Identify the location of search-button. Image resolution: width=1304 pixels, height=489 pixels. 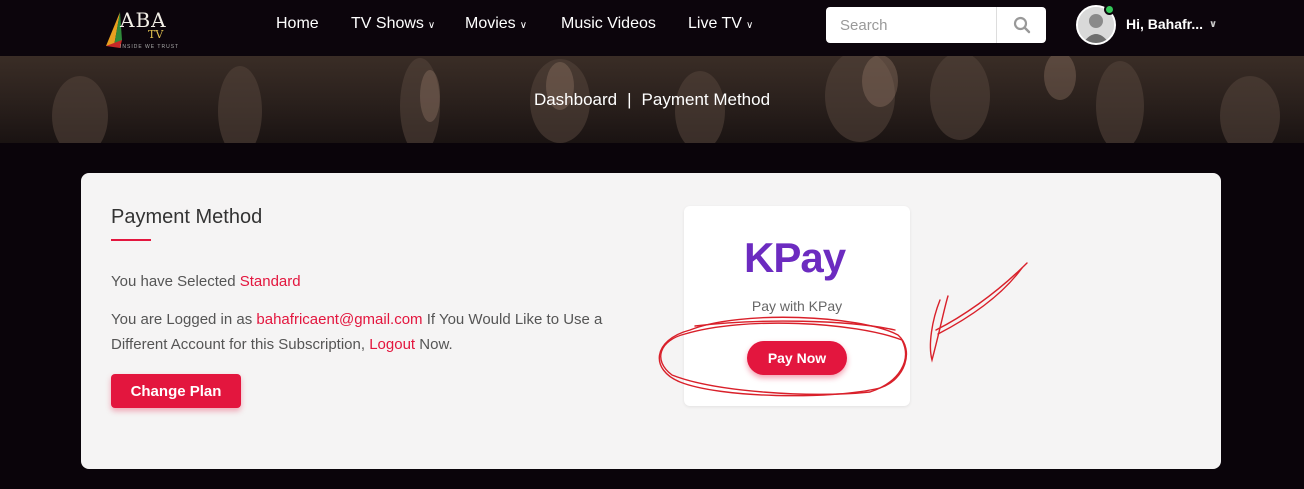
(1021, 25).